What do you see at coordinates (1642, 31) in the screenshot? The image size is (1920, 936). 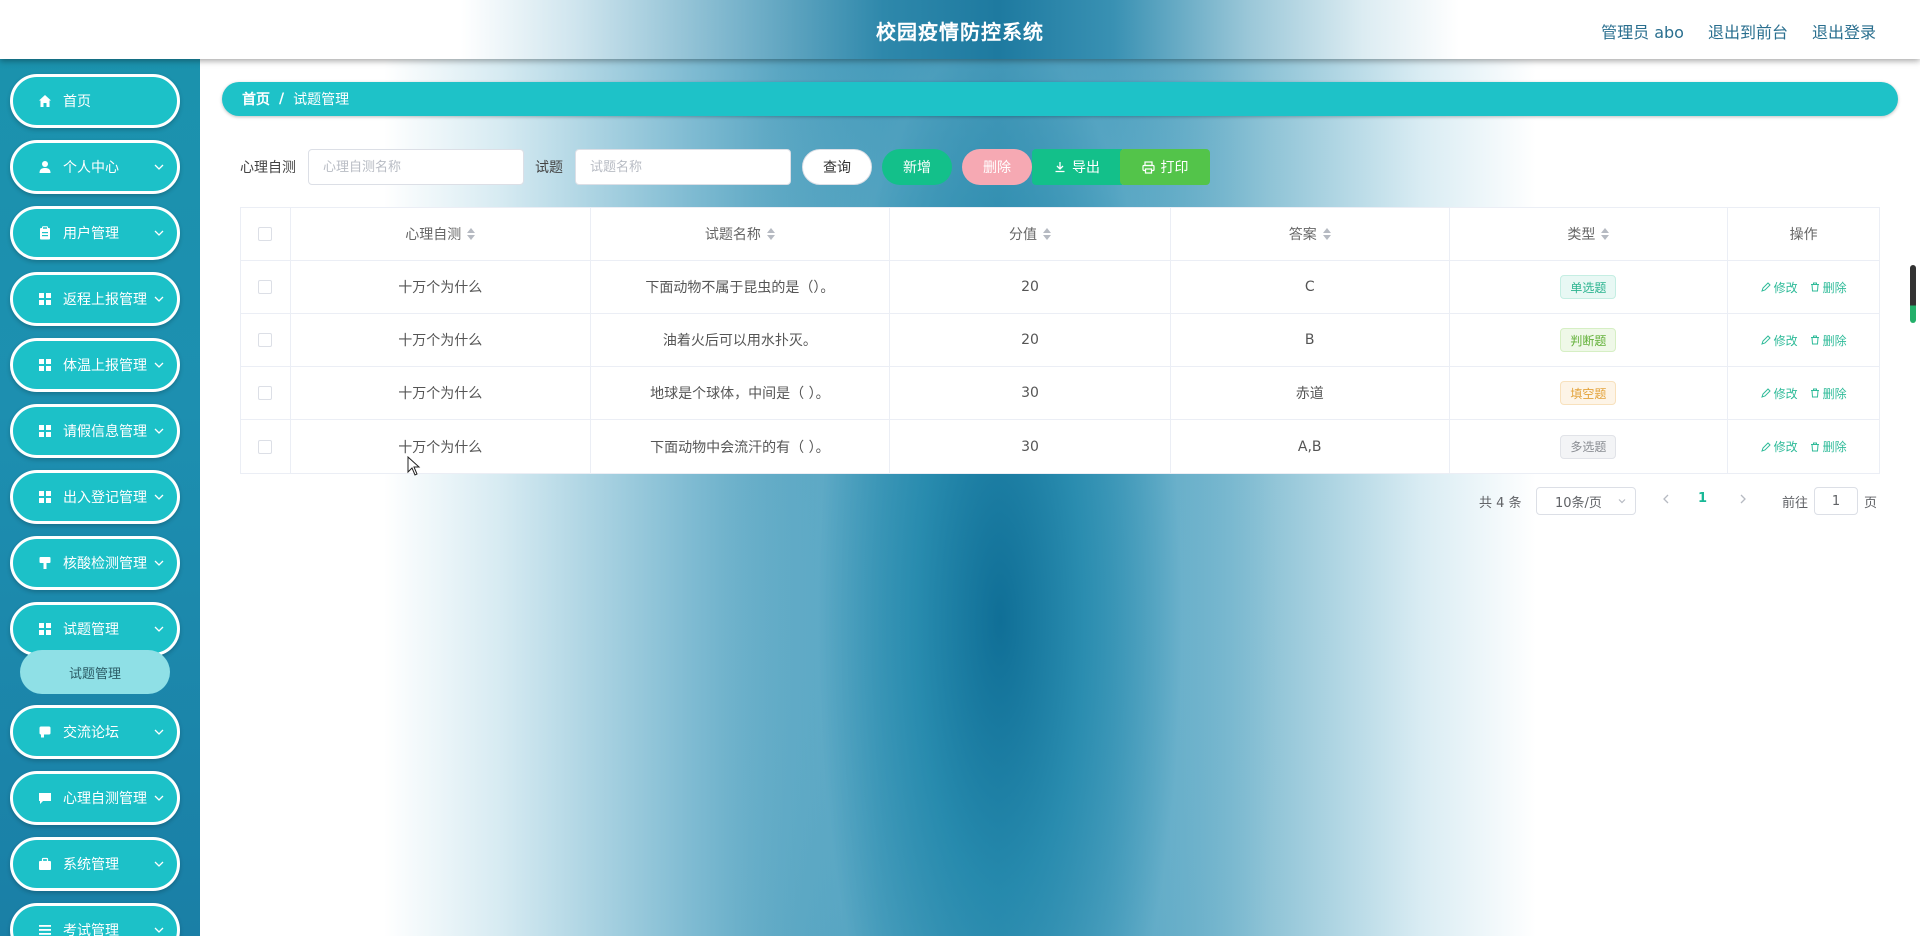 I see `admin-user-label: 管理员 abo` at bounding box center [1642, 31].